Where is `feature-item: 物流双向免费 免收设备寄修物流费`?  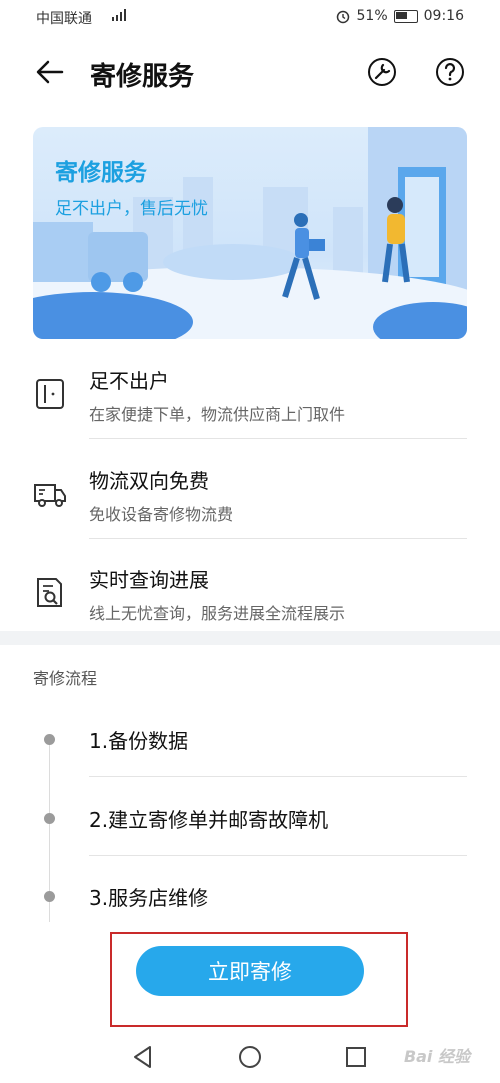
feature-item: 物流双向免费 免收设备寄修物流费 is located at coordinates (250, 497).